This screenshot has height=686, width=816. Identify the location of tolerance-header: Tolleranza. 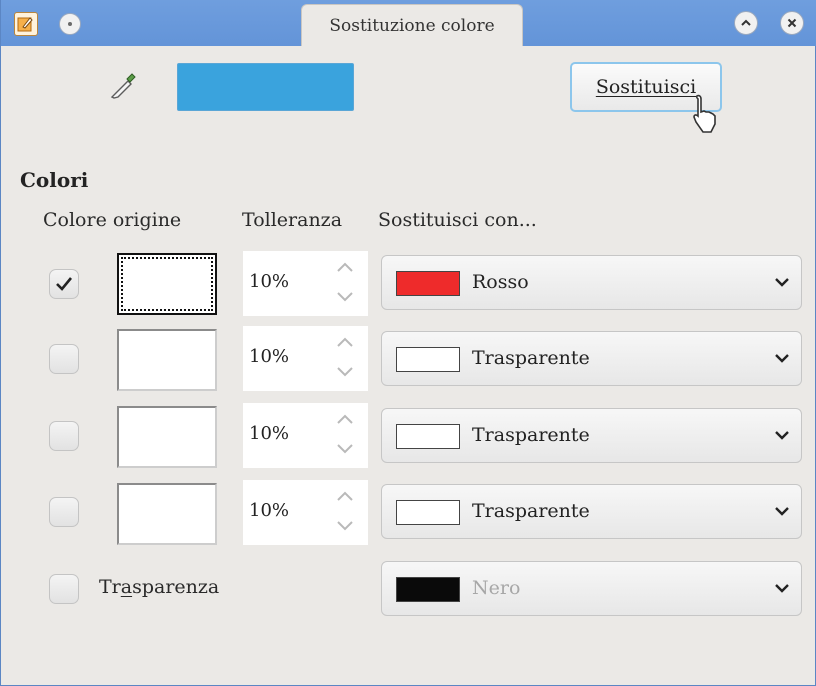
(292, 220).